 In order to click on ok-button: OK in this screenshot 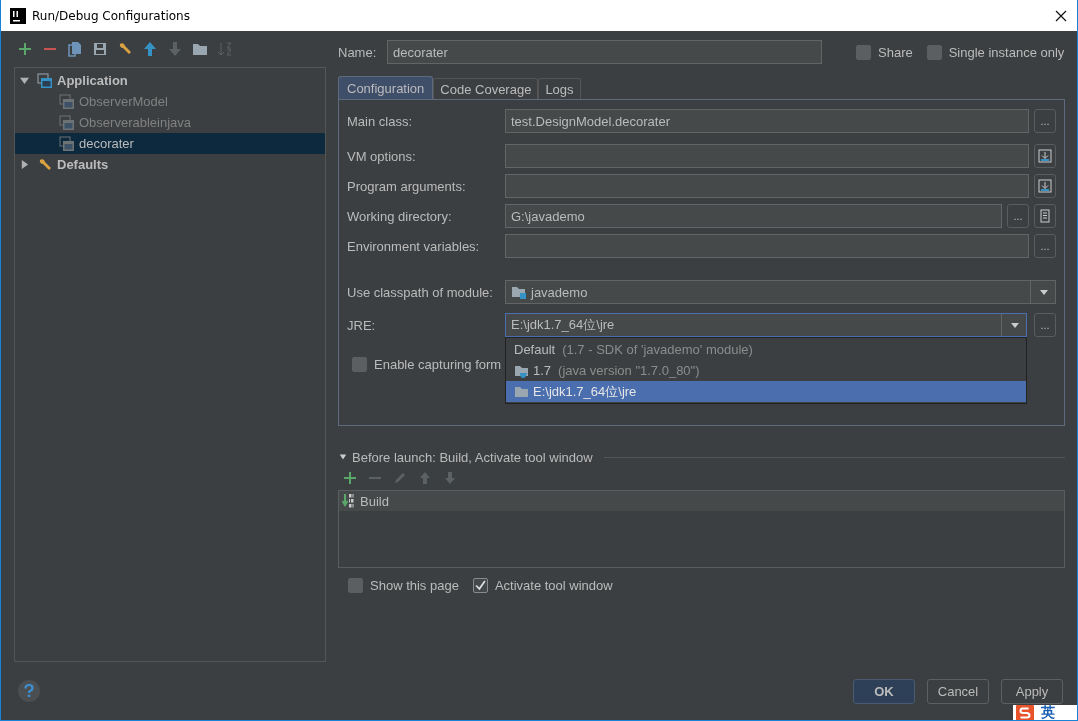, I will do `click(884, 691)`.